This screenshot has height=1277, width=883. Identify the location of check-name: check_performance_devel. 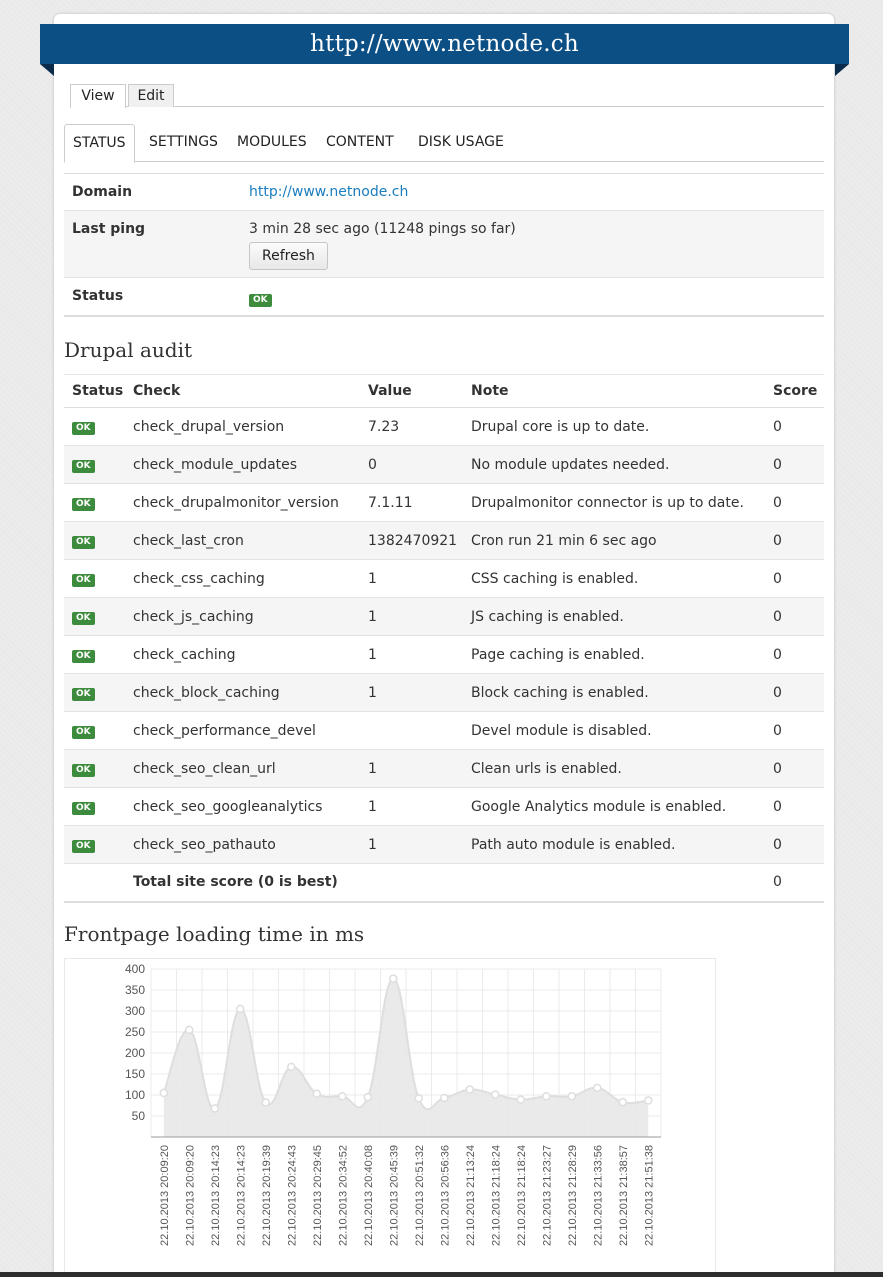
(242, 730).